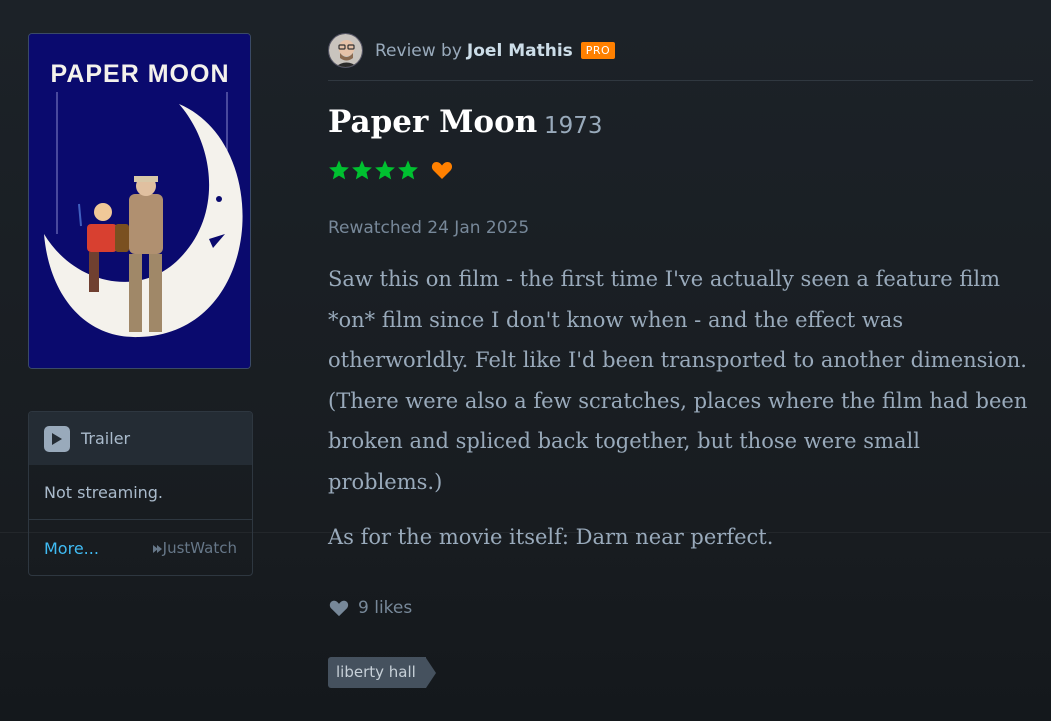 The image size is (1051, 721). I want to click on justwatch-attribution: JustWatch, so click(194, 548).